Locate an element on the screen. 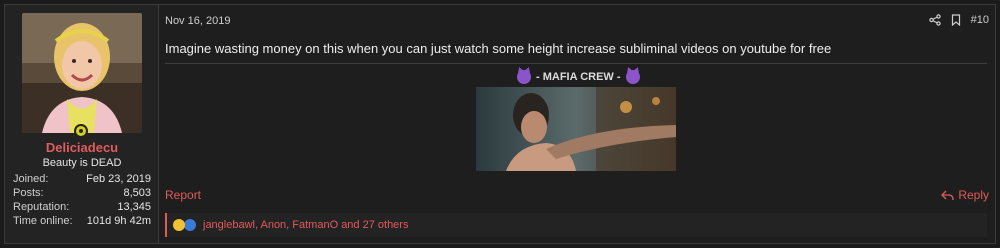 The width and height of the screenshot is (1000, 248). stat-value: 8,503 is located at coordinates (137, 193).